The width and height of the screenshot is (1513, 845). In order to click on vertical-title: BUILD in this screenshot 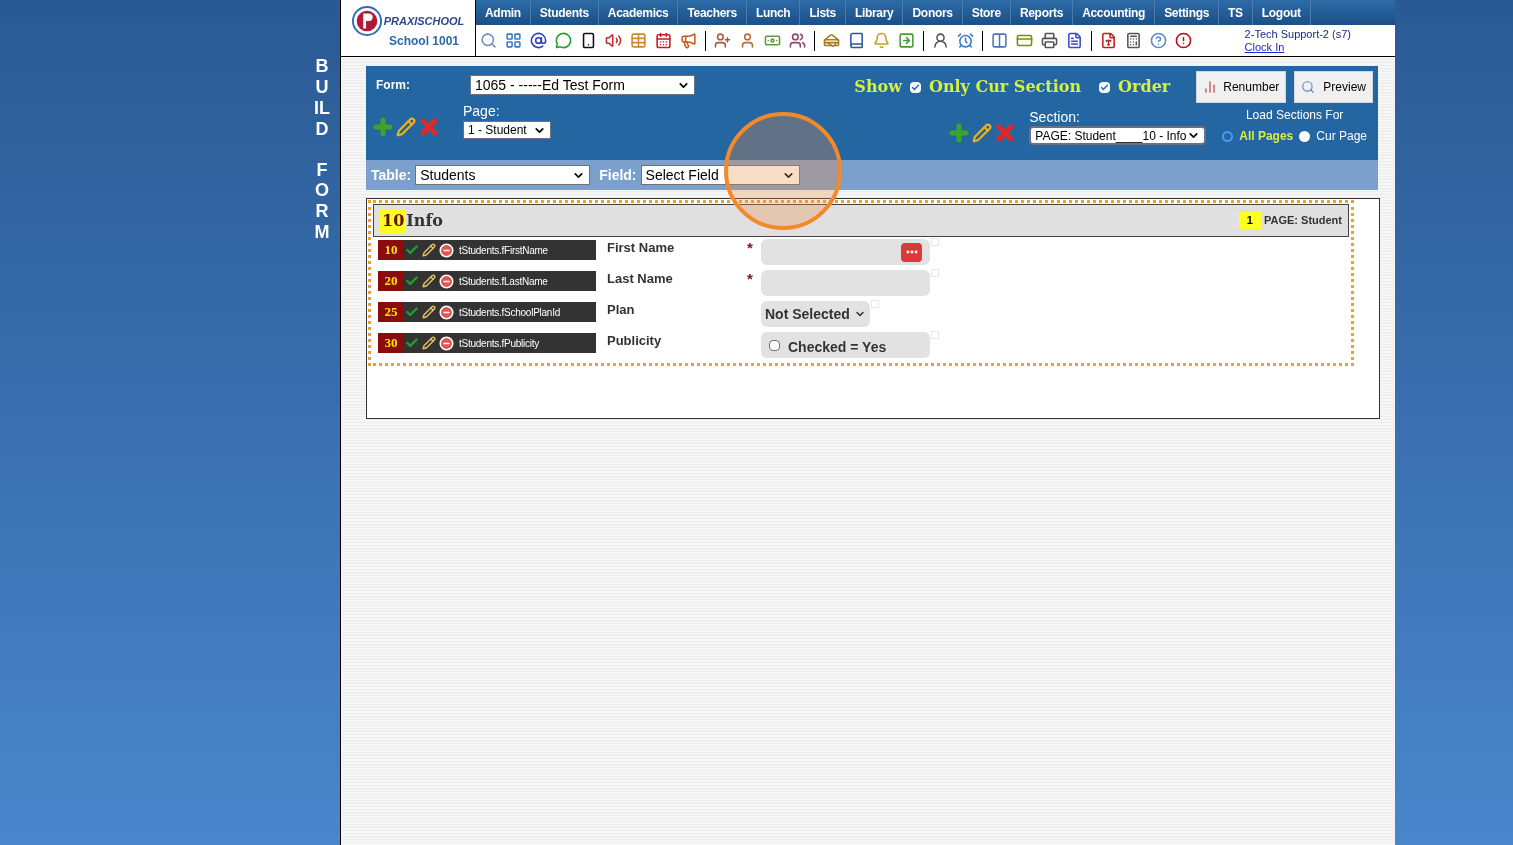, I will do `click(321, 98)`.